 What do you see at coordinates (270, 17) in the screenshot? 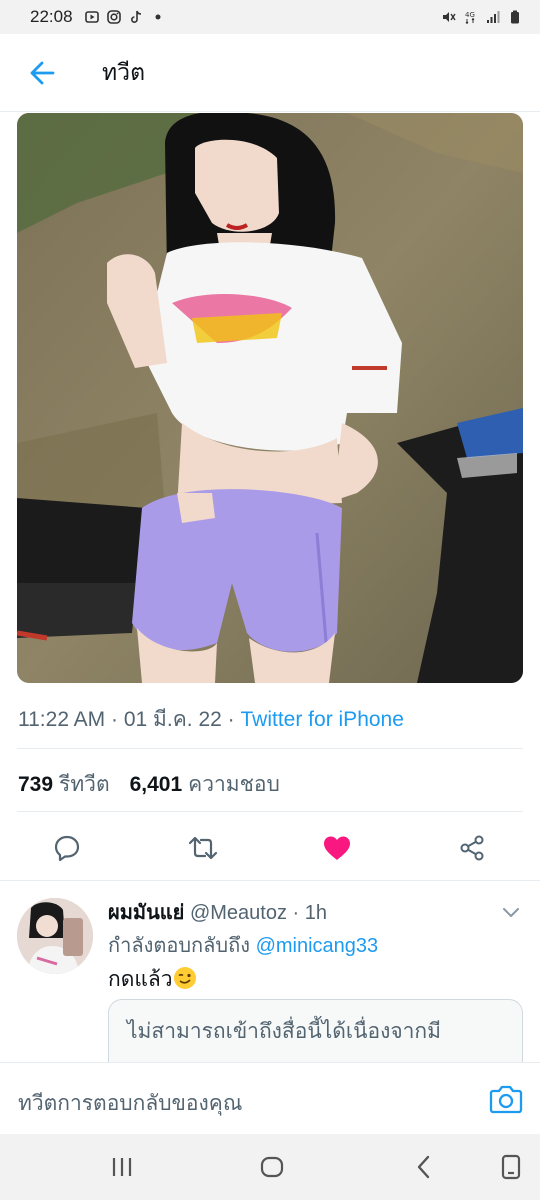
I see `status-bar: 22:08 4G` at bounding box center [270, 17].